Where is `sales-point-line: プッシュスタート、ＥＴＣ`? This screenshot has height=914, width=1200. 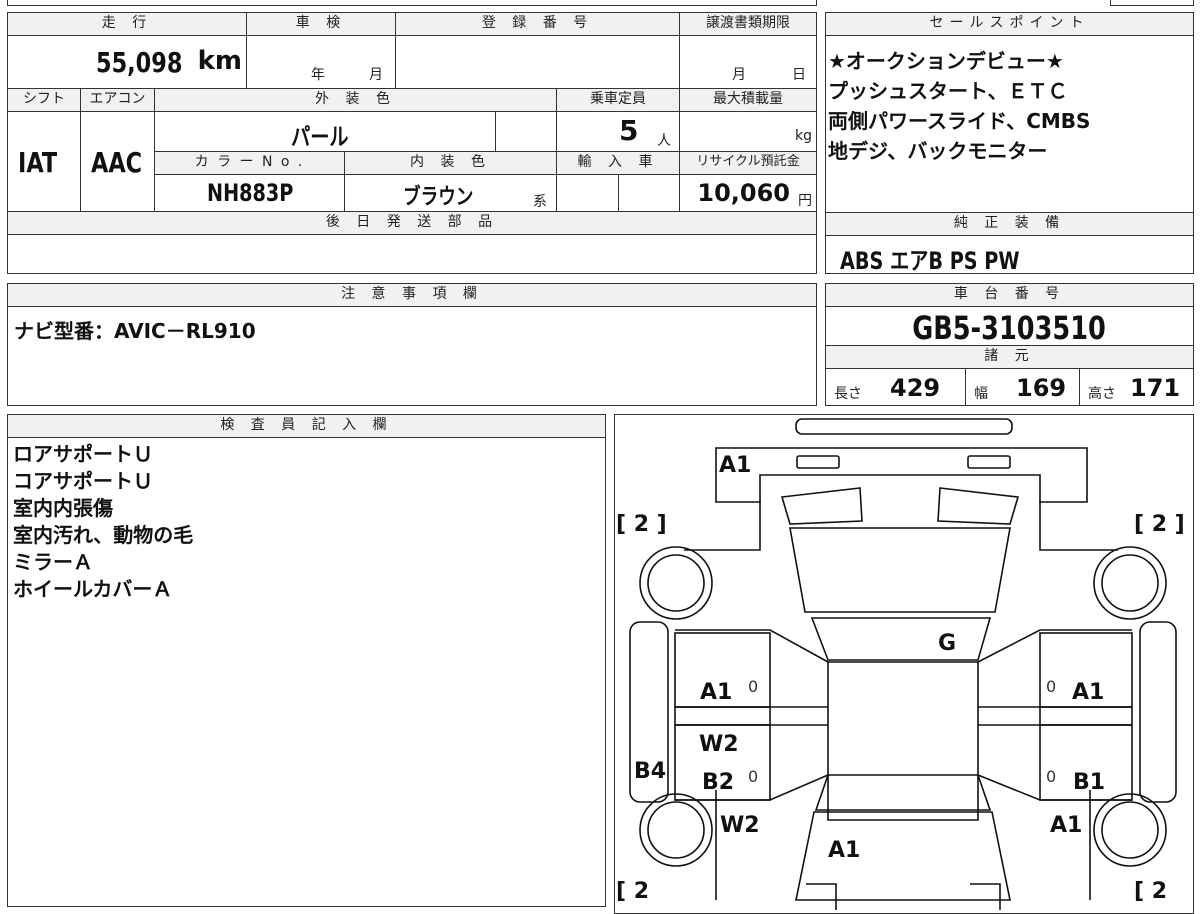 sales-point-line: プッシュスタート、ＥＴＣ is located at coordinates (948, 91).